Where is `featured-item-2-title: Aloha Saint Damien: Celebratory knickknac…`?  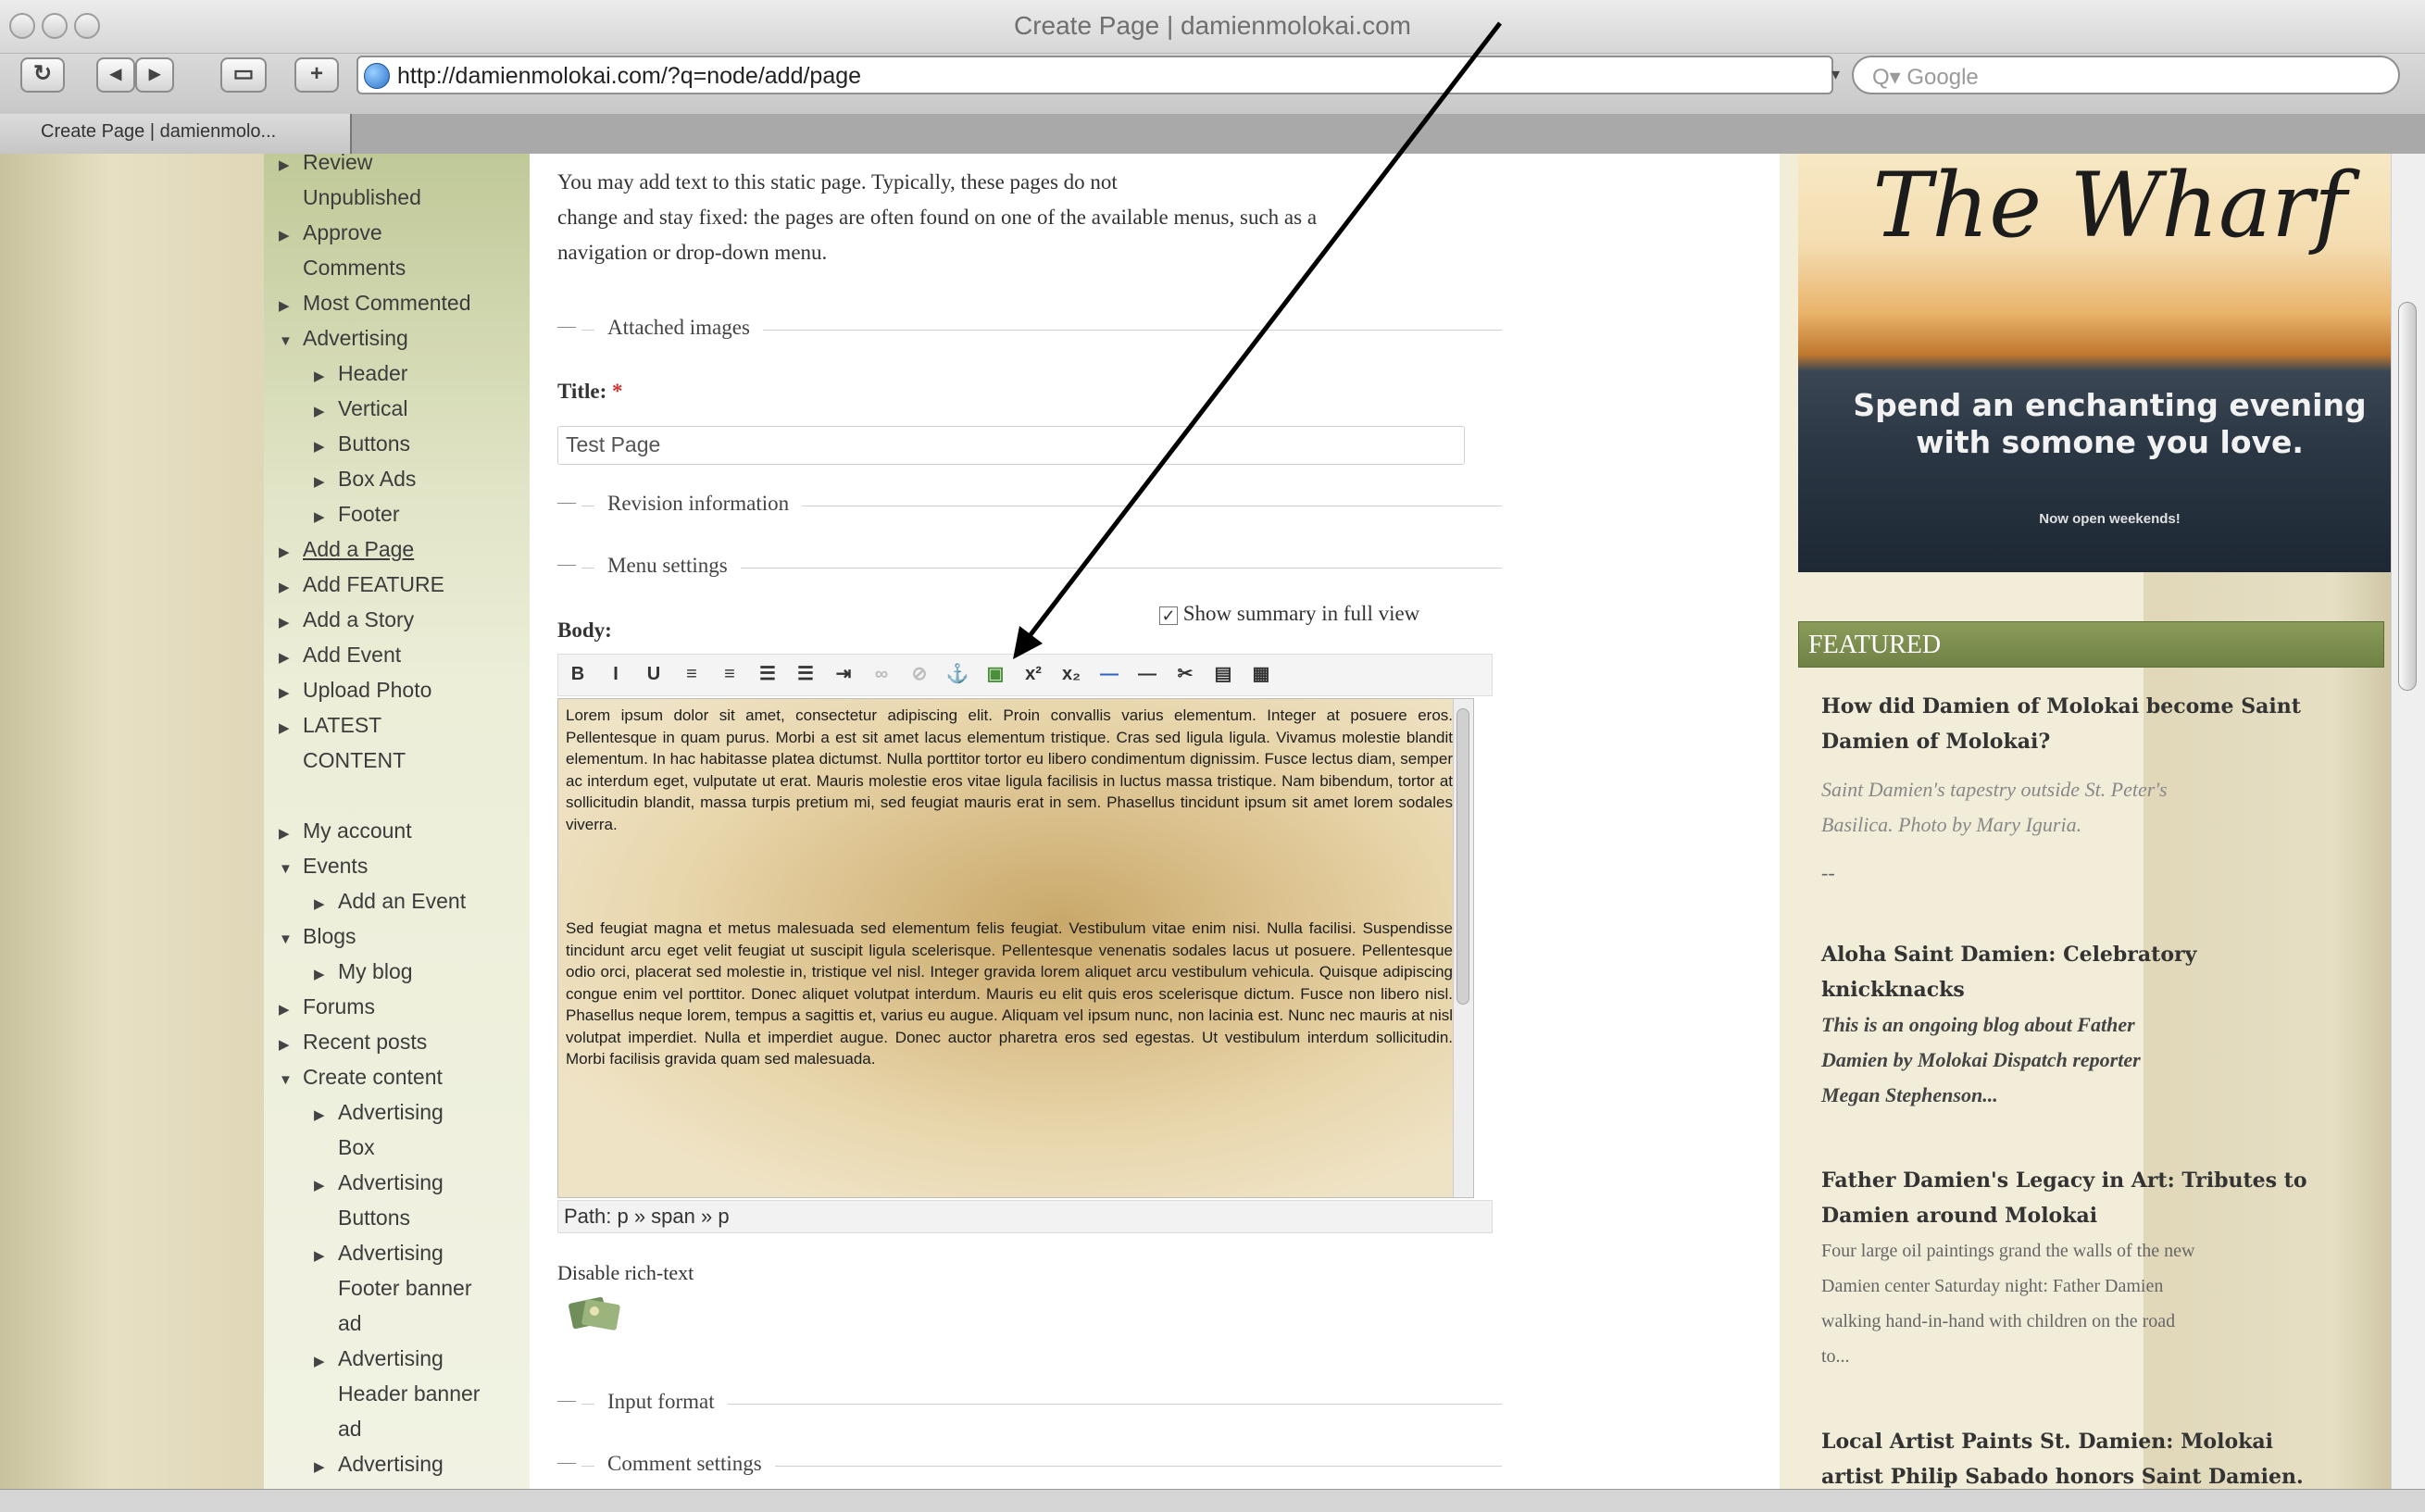
featured-item-2-title: Aloha Saint Damien: Celebratory knickknac… is located at coordinates (2099, 972).